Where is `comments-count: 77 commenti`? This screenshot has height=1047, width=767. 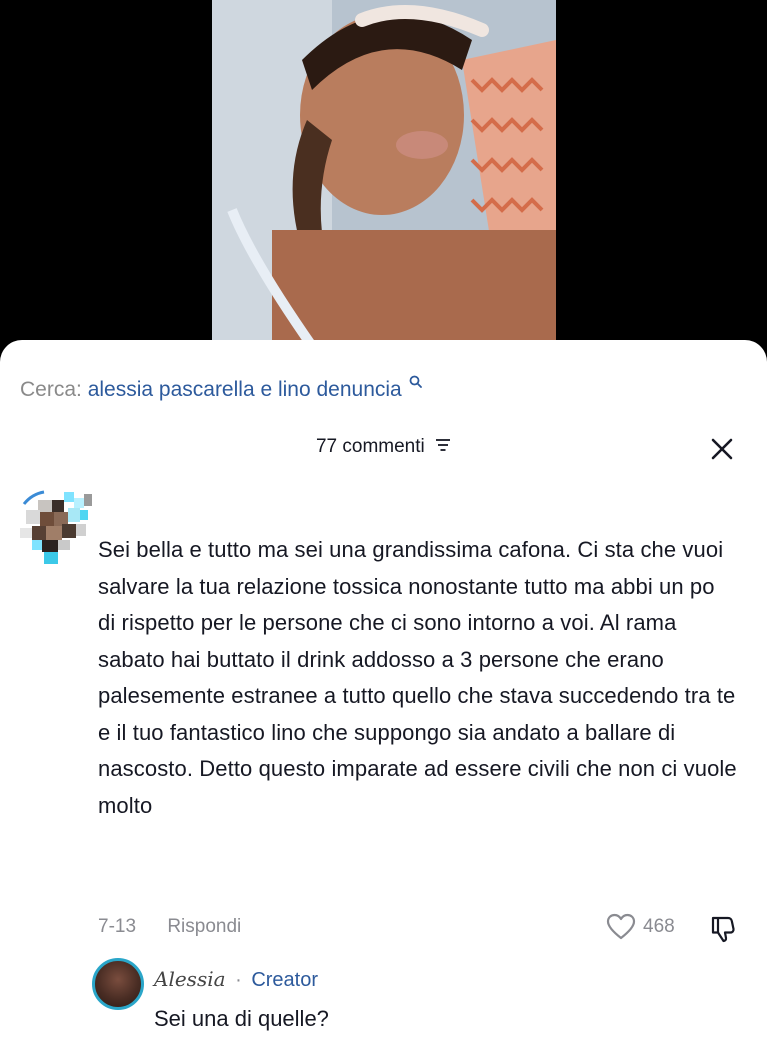
comments-count: 77 commenti is located at coordinates (370, 447).